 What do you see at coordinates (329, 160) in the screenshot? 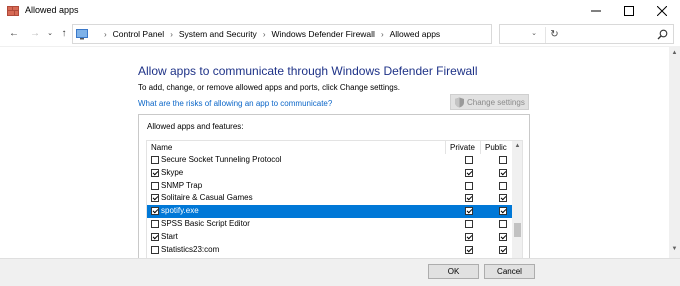
I see `table-row: Secure Socket Tunneling Protocol` at bounding box center [329, 160].